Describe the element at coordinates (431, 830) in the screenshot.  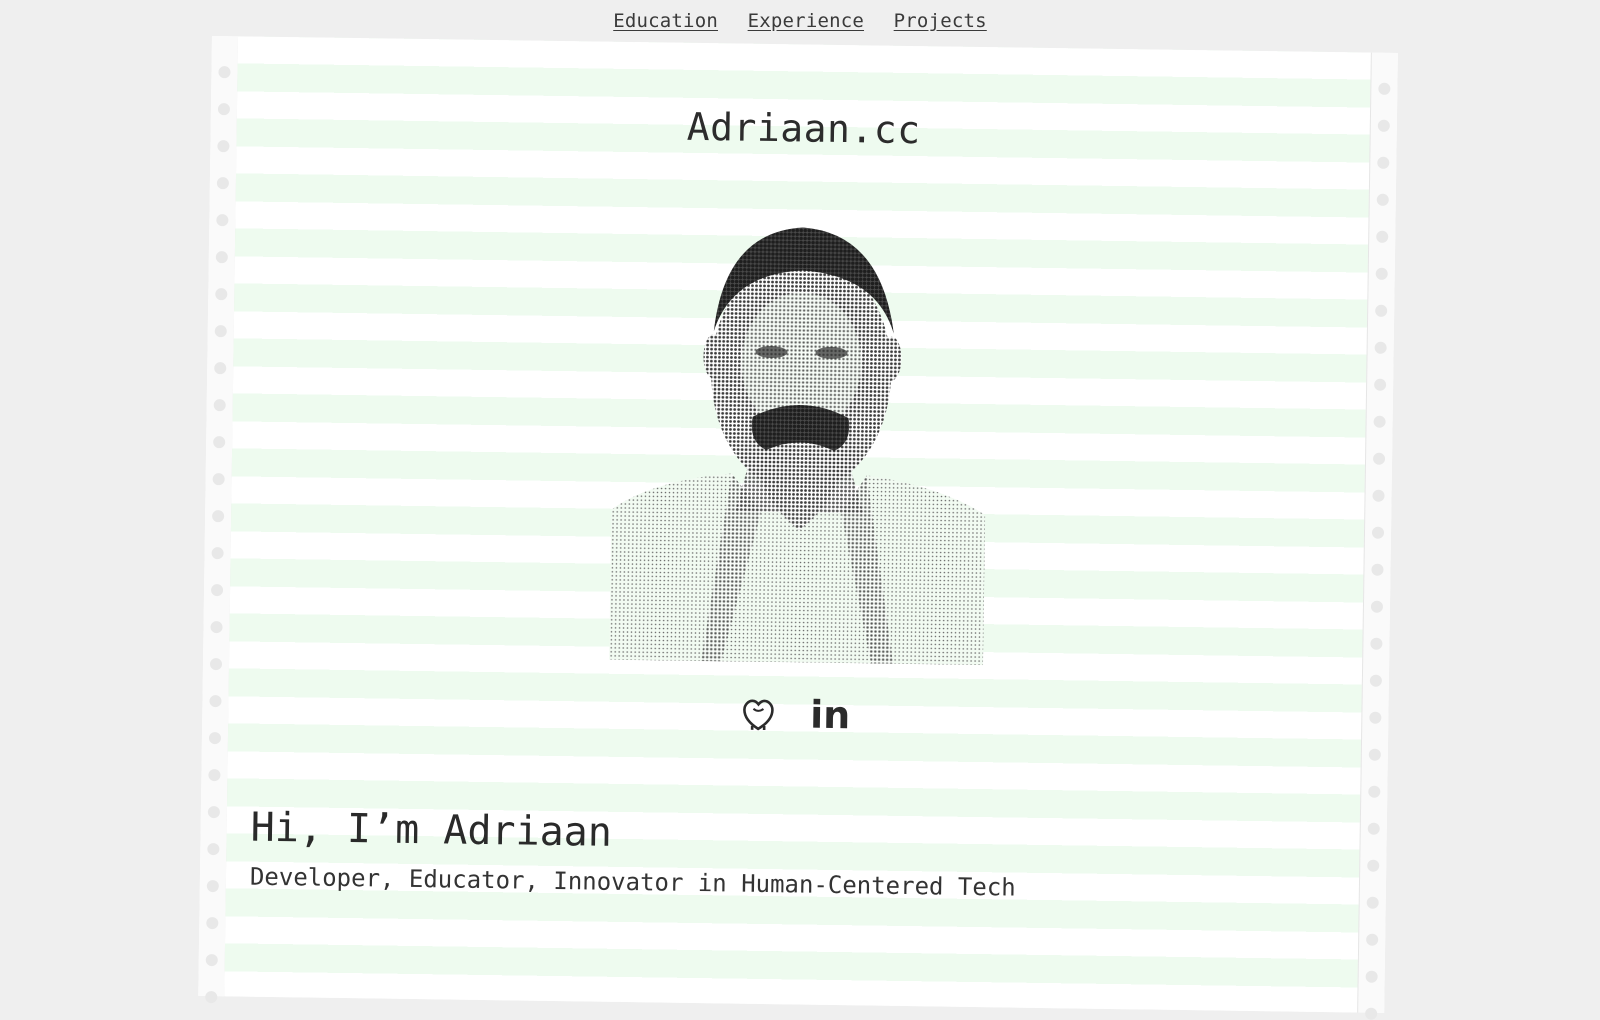
I see `intro-greeting: Hi, I’m Adriaan` at that location.